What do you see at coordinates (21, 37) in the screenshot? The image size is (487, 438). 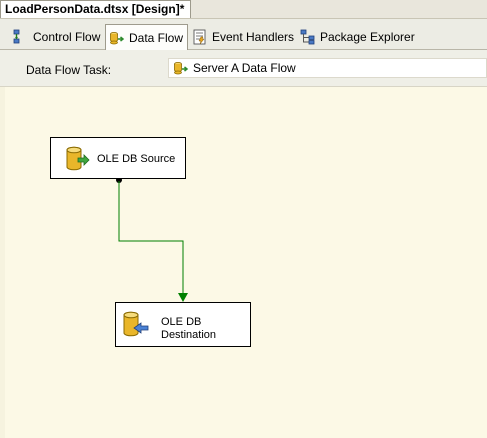 I see `control-flow-icon` at bounding box center [21, 37].